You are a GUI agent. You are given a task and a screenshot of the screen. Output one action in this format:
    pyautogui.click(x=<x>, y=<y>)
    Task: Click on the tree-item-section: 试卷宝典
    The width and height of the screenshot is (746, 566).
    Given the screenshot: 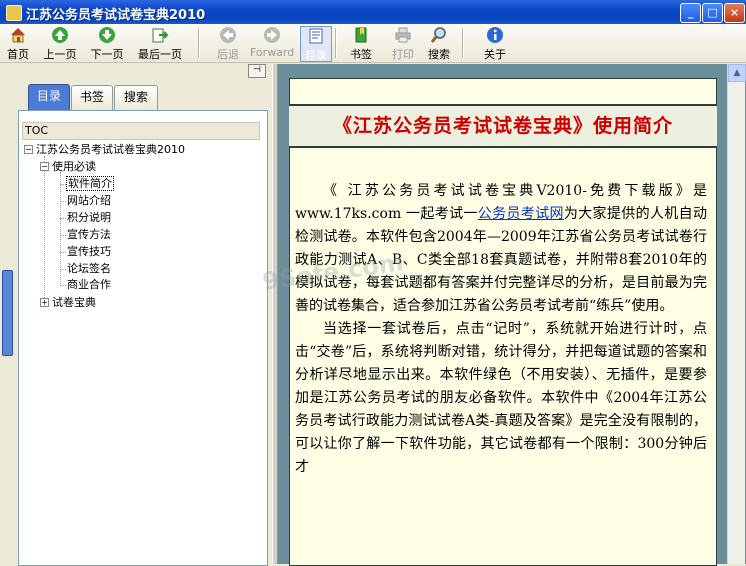 What is the action you would take?
    pyautogui.click(x=74, y=303)
    